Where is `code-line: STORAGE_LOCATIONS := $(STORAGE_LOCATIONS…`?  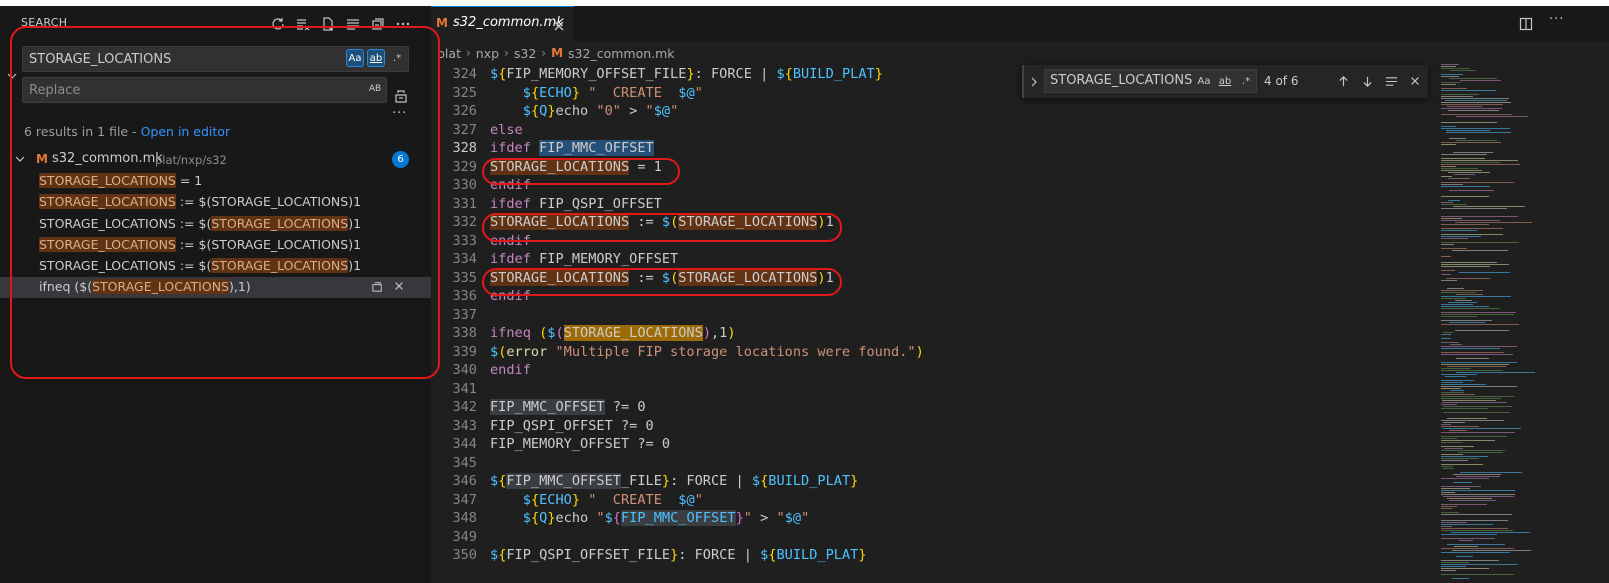
code-line: STORAGE_LOCATIONS := $(STORAGE_LOCATIONS… is located at coordinates (662, 277).